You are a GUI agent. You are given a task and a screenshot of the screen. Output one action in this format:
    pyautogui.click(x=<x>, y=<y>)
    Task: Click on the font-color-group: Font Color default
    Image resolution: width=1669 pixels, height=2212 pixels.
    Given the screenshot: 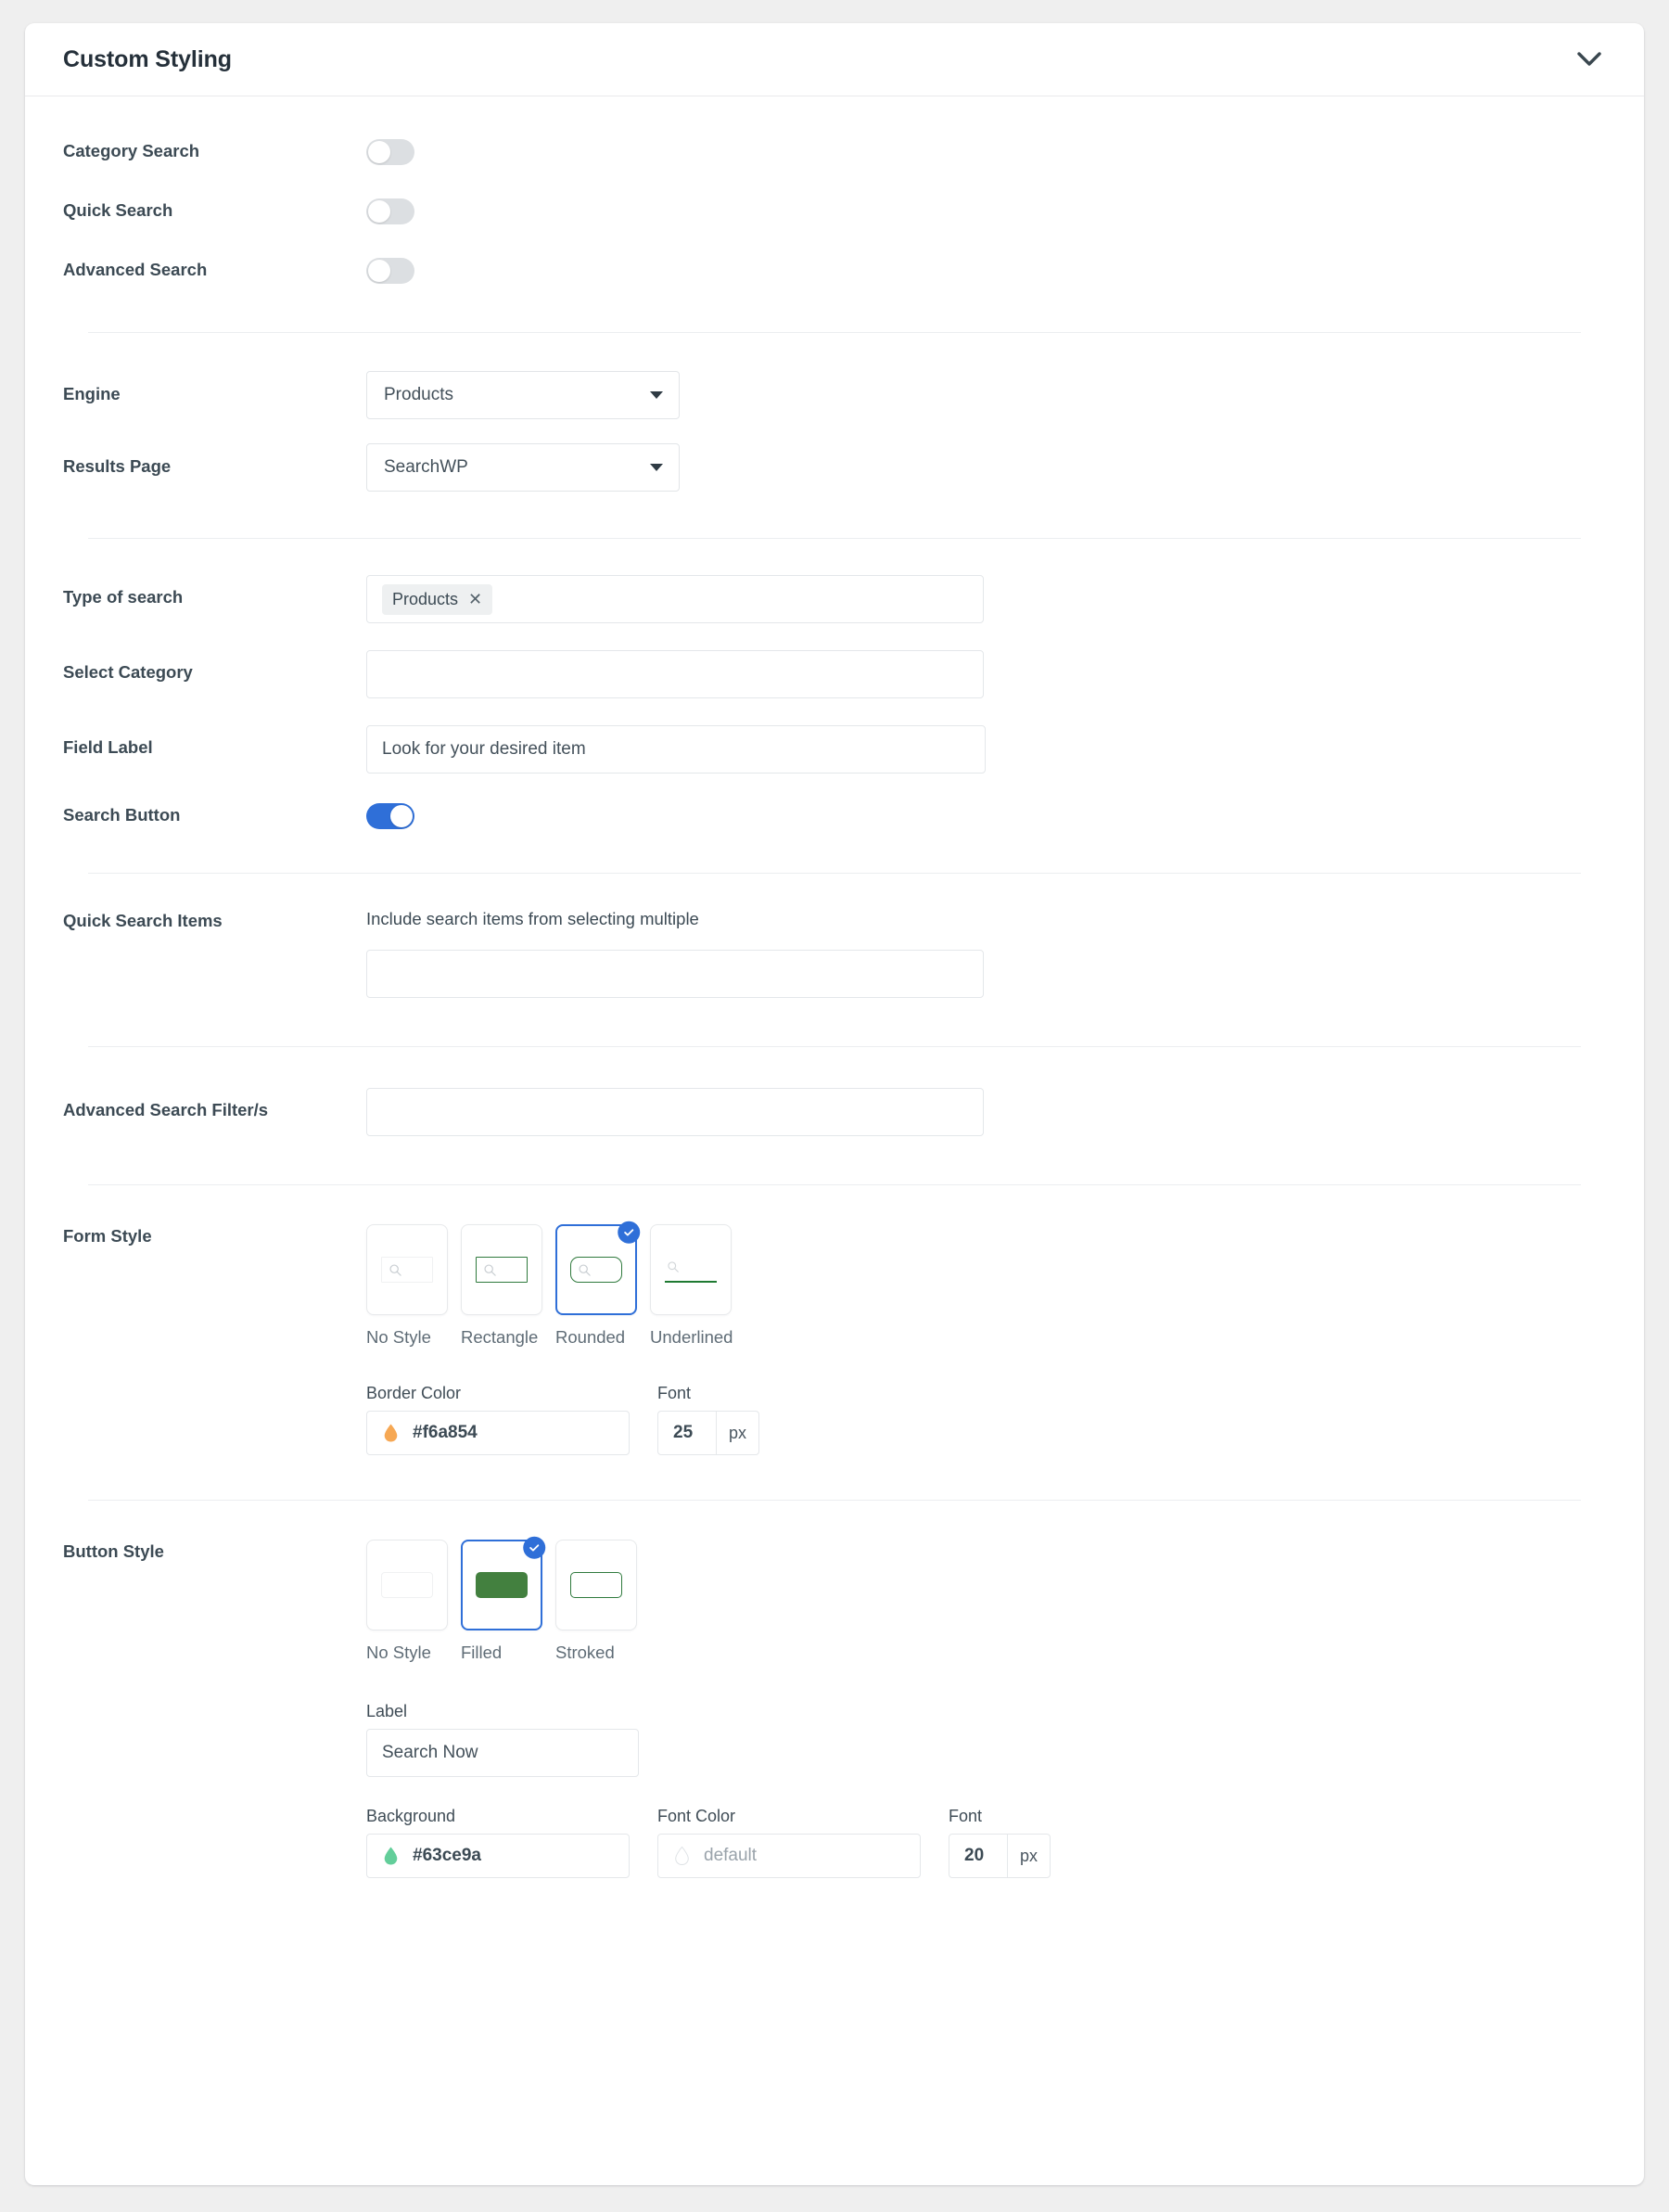 What is the action you would take?
    pyautogui.click(x=789, y=1842)
    